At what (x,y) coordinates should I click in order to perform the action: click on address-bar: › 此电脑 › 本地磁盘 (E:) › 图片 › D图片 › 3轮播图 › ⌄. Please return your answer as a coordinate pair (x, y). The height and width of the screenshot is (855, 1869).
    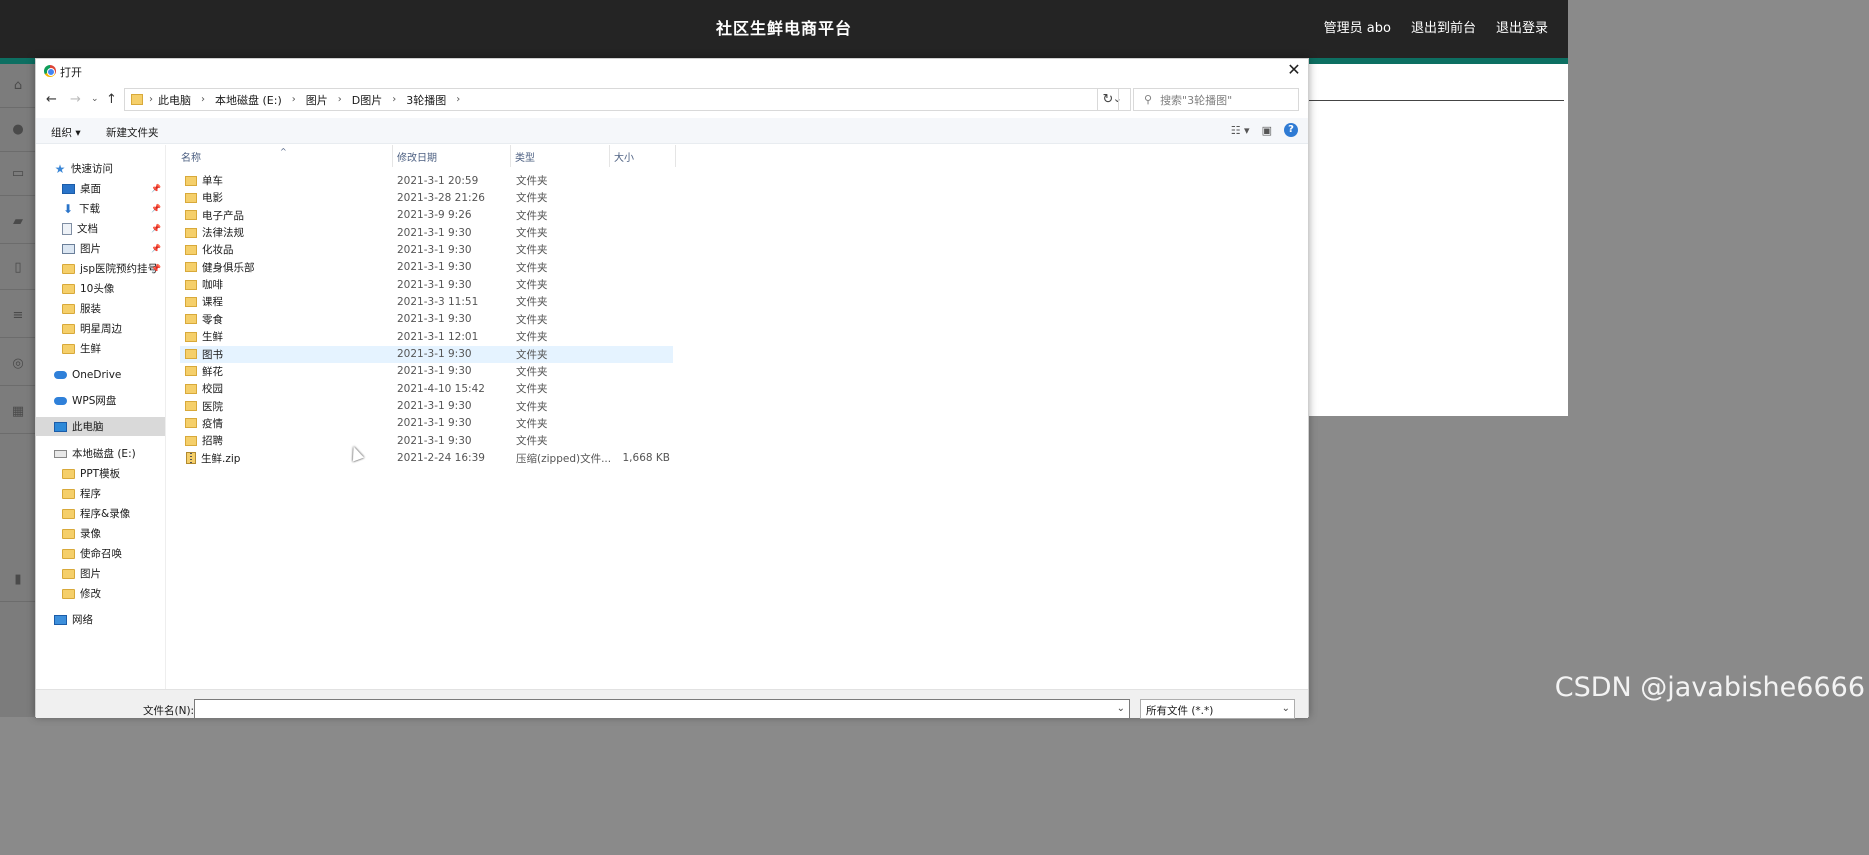
    Looking at the image, I should click on (627, 99).